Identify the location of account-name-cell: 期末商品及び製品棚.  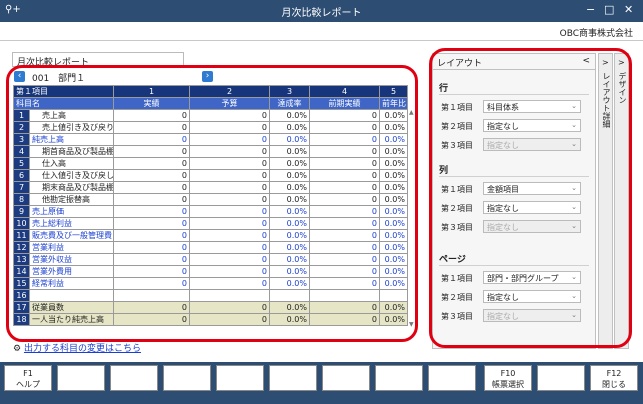
(71, 187).